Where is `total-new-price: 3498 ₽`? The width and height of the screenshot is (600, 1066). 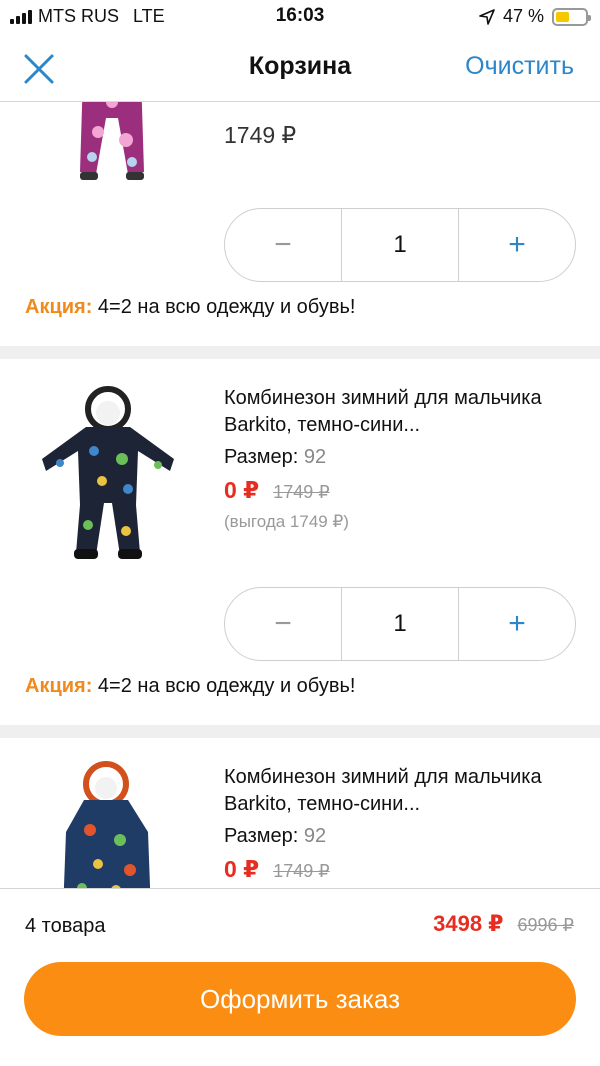
total-new-price: 3498 ₽ is located at coordinates (468, 923).